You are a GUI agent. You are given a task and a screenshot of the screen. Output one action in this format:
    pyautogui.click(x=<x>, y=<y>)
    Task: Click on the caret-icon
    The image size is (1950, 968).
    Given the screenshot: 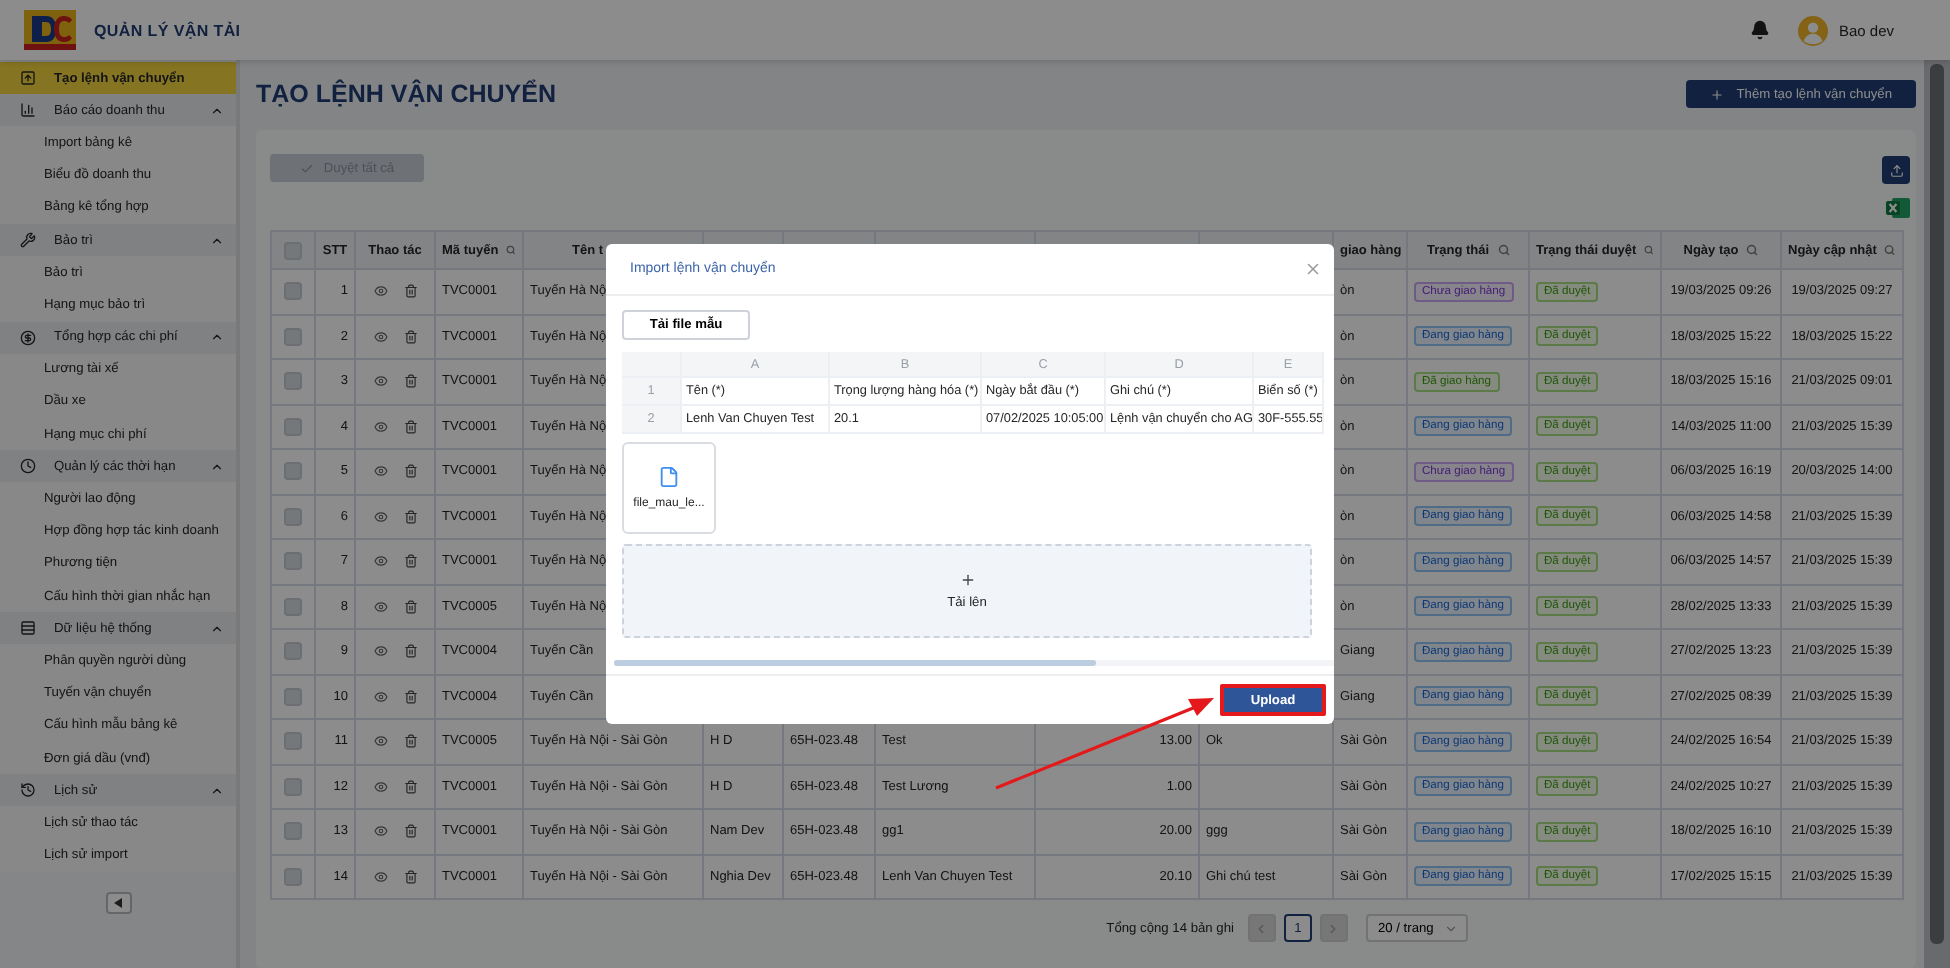 What is the action you would take?
    pyautogui.click(x=118, y=902)
    